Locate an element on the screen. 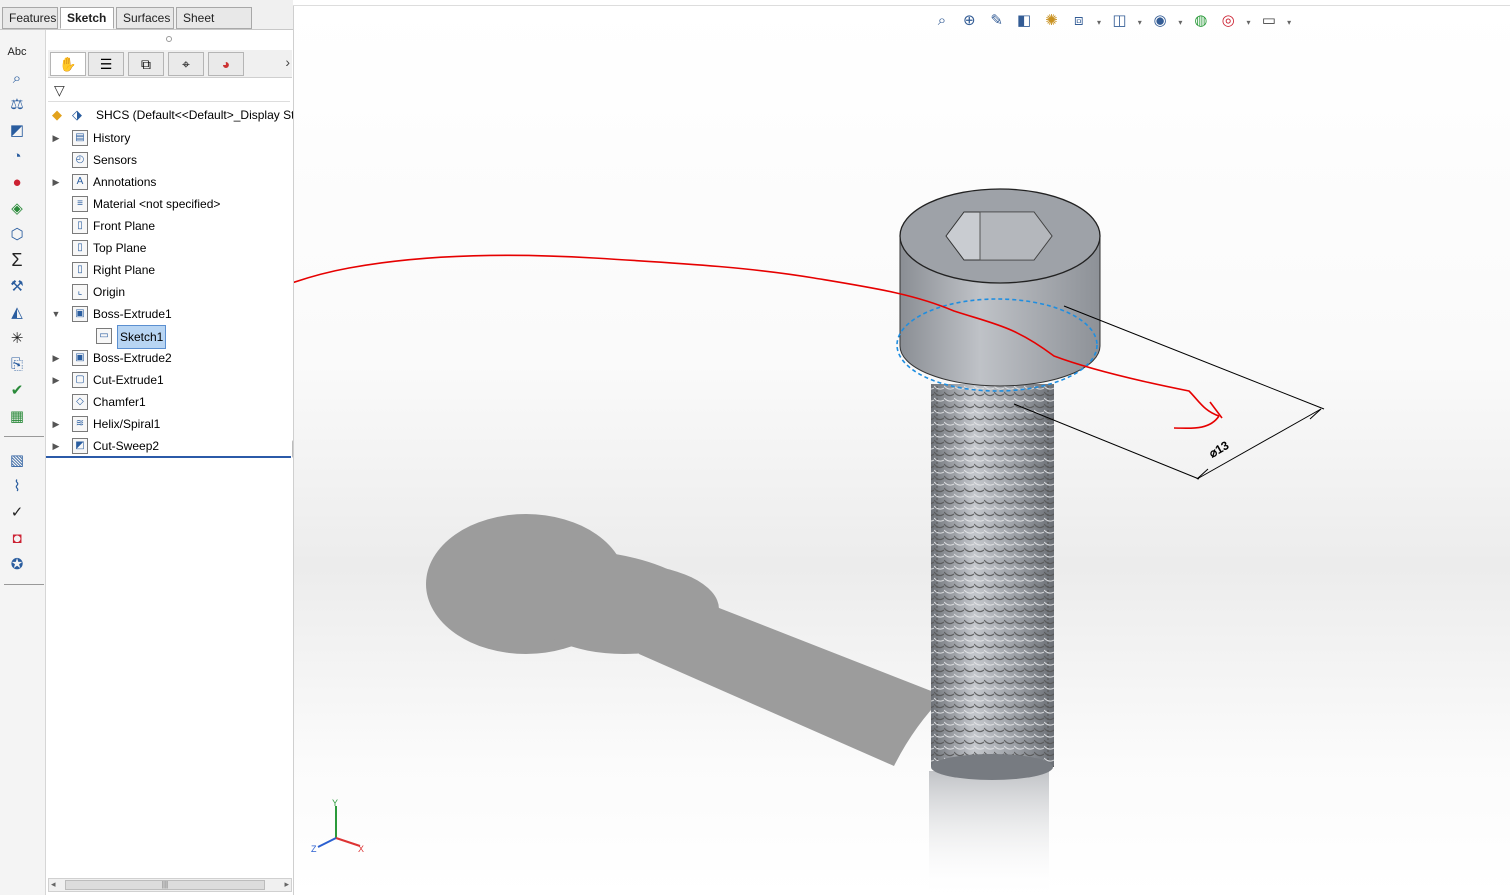 This screenshot has height=895, width=1510. display-manager-tab-icon: ◕ is located at coordinates (226, 64).